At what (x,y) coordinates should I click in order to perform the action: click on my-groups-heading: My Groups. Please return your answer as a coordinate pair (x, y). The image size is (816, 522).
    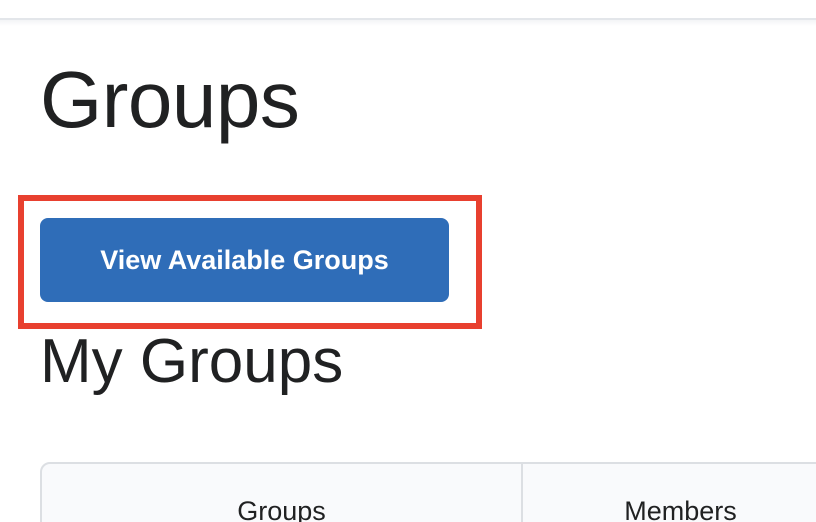
    Looking at the image, I should click on (192, 361).